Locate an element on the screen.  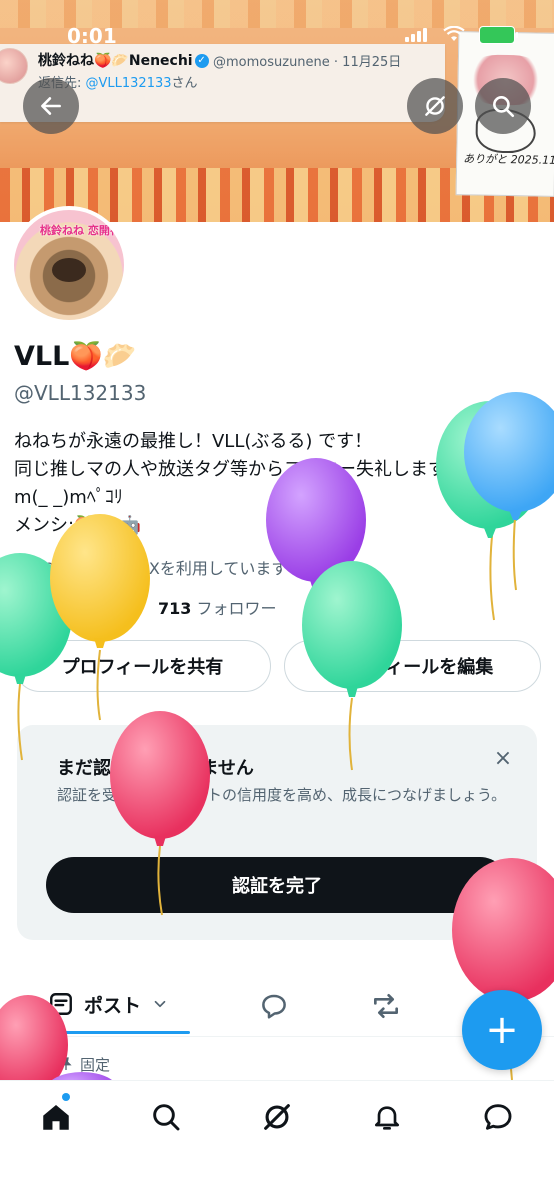
bell-icon is located at coordinates (387, 1118).